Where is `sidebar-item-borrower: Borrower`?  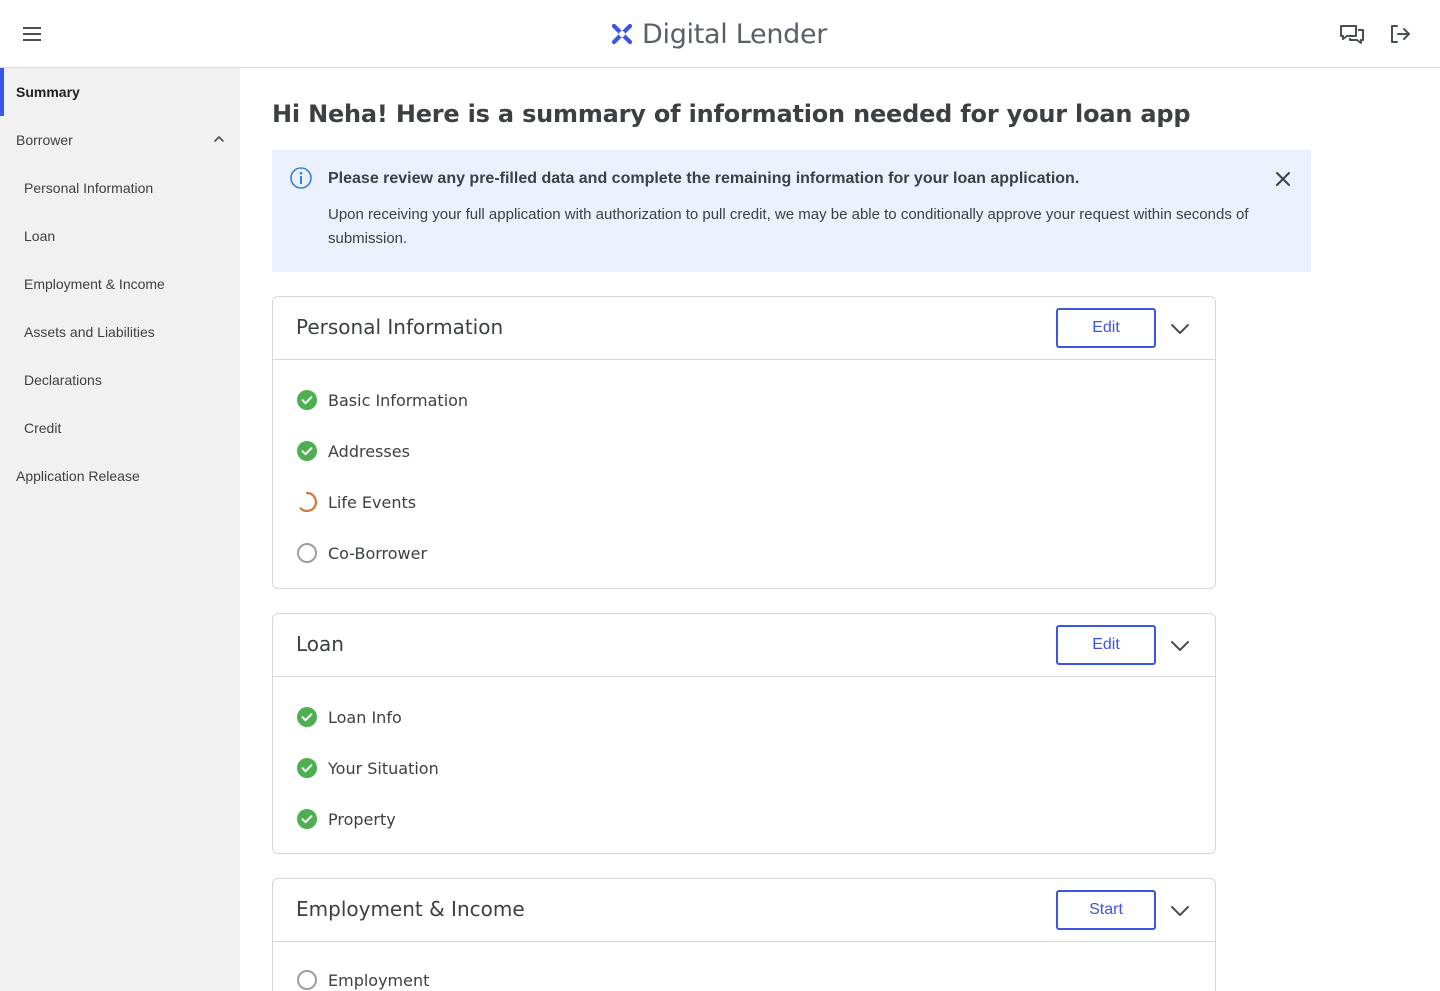
sidebar-item-borrower: Borrower is located at coordinates (120, 140).